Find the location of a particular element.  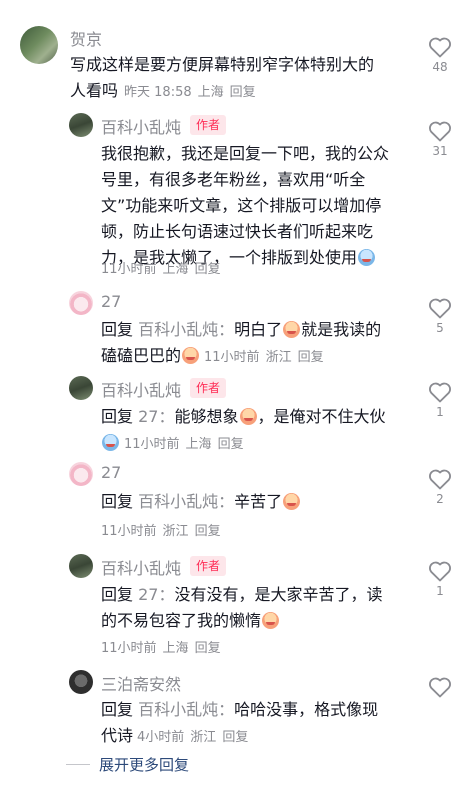

reply-text-line: 回复 百科小乱炖：明白了 就是我读的 is located at coordinates (256, 330).